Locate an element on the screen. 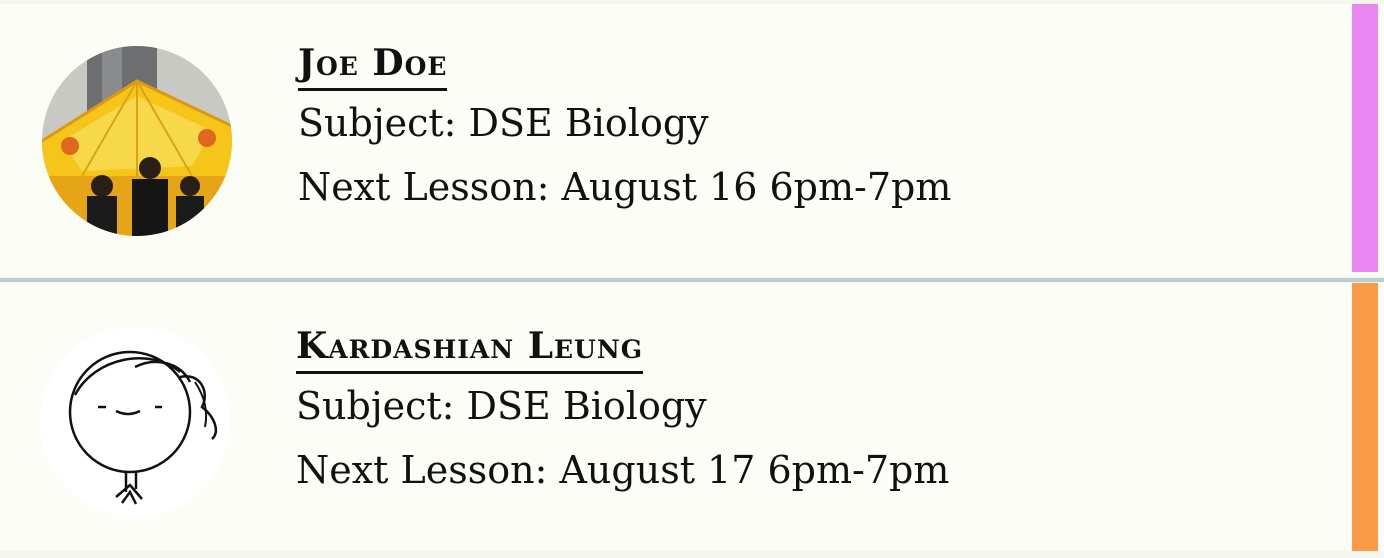 The width and height of the screenshot is (1384, 558). tutor-name: Joe Doe is located at coordinates (373, 65).